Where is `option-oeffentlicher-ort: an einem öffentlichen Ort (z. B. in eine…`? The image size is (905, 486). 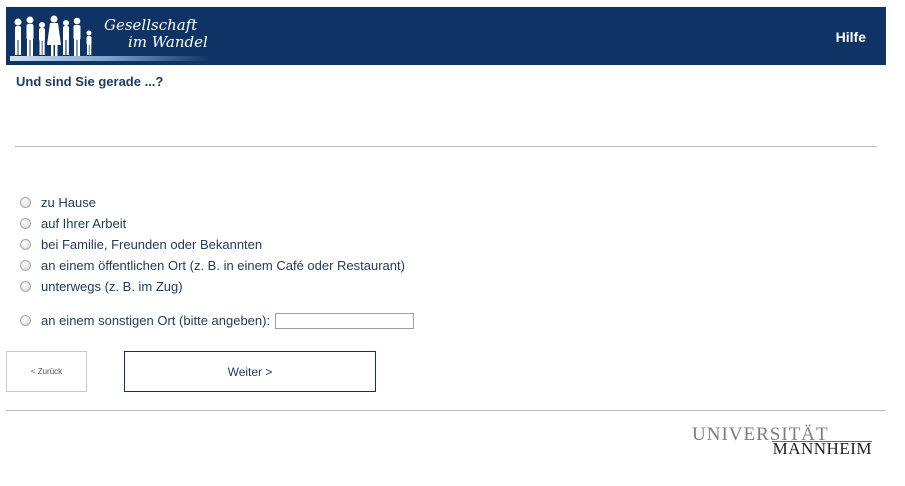 option-oeffentlicher-ort: an einem öffentlichen Ort (z. B. in eine… is located at coordinates (217, 265).